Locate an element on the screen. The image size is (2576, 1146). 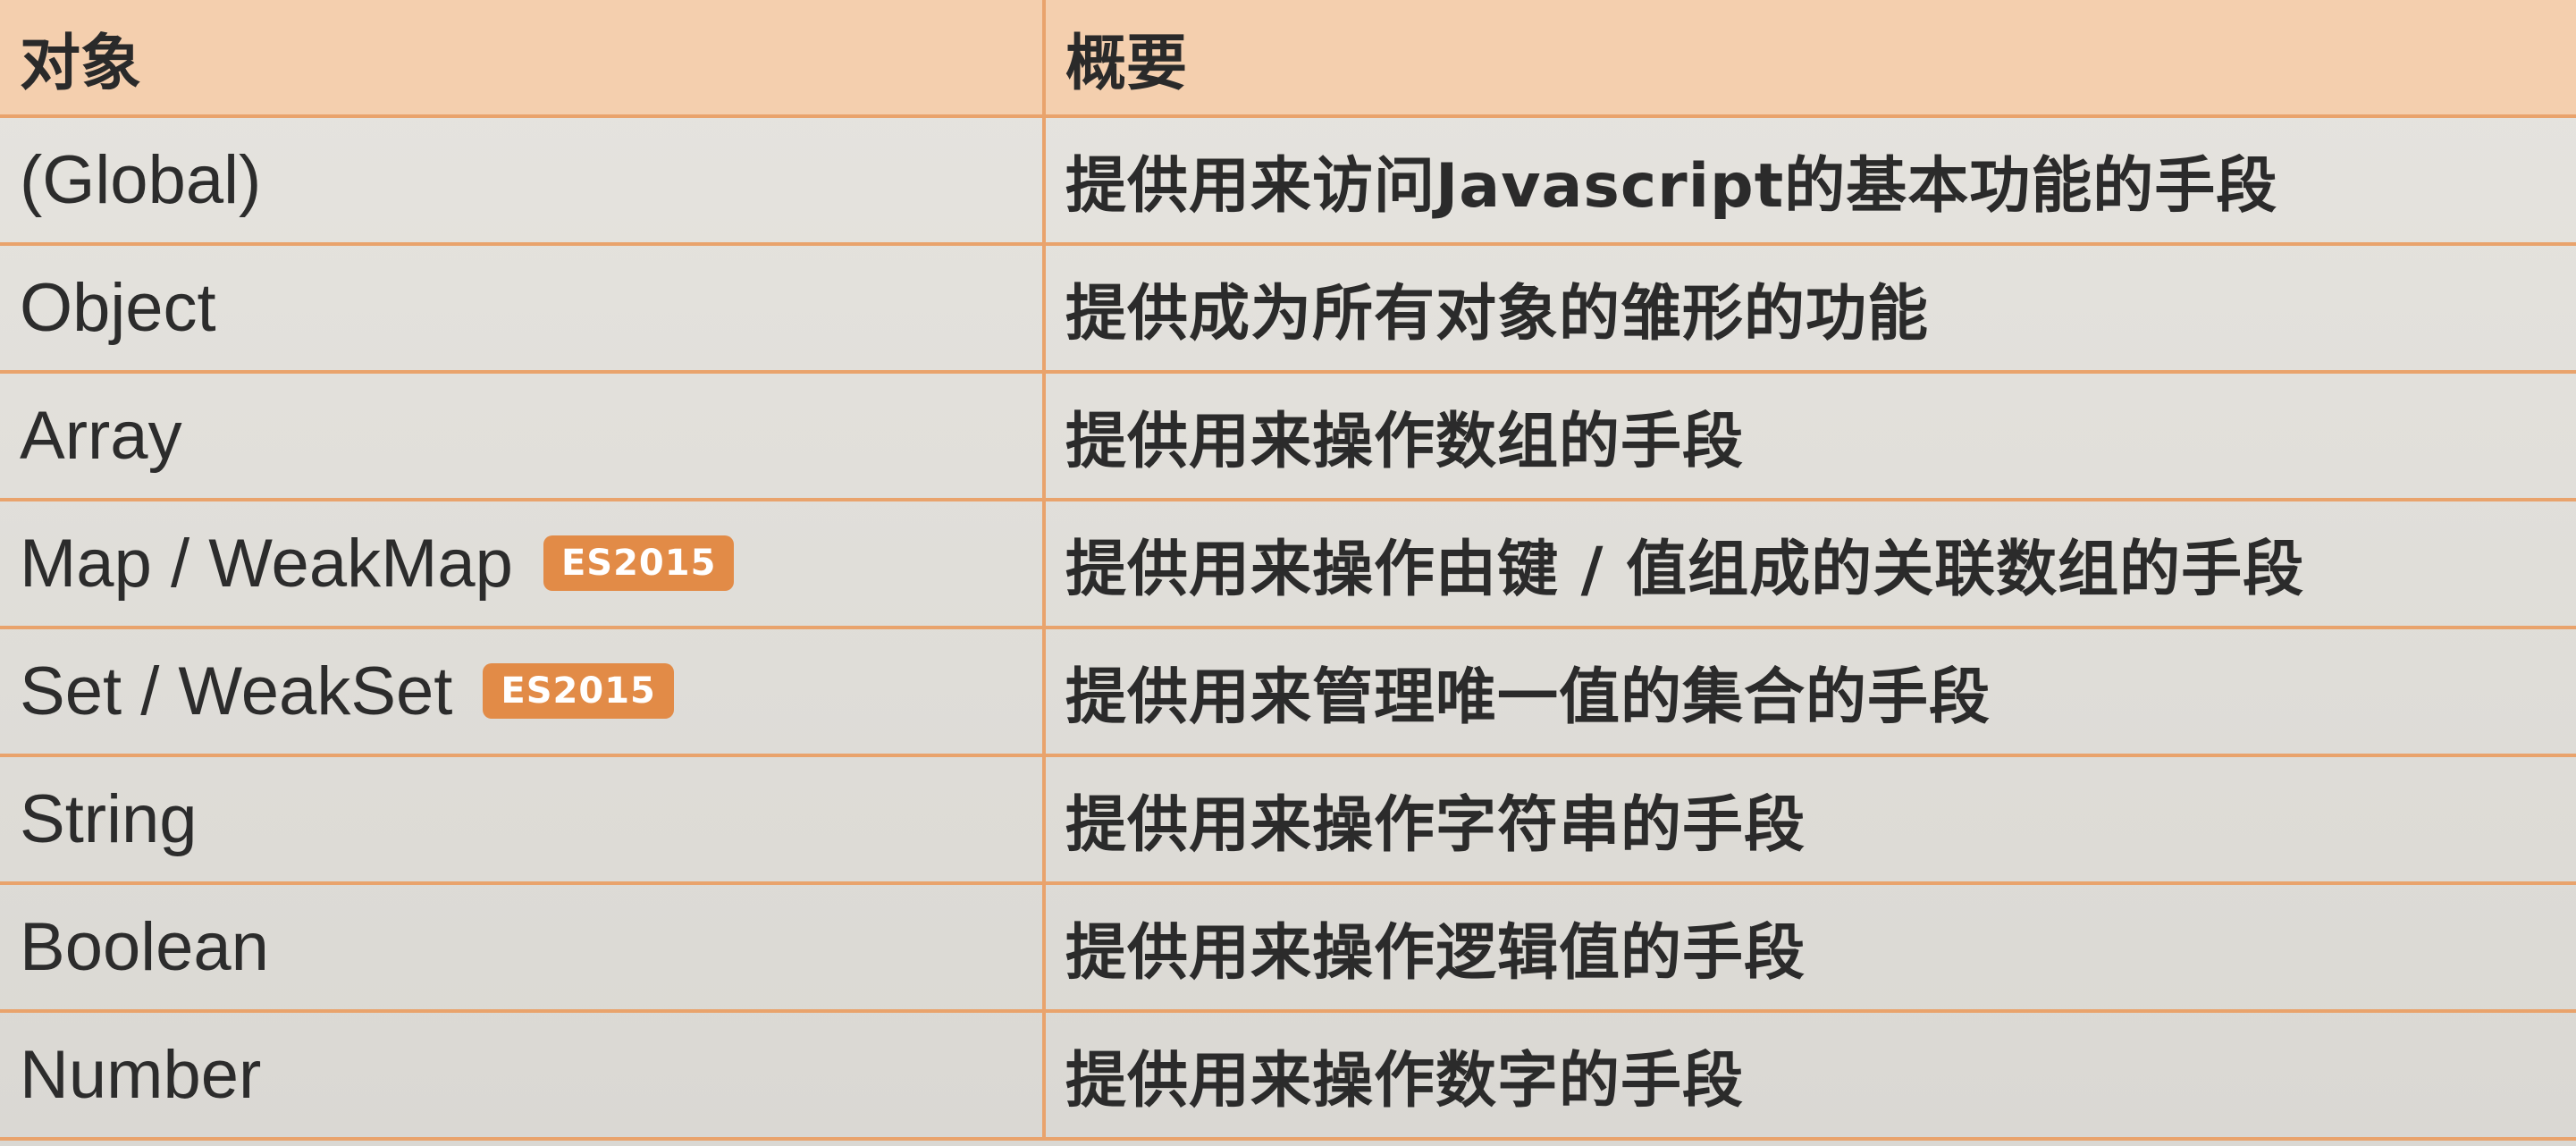
object-summary: 提供用来操作字符串的手段 is located at coordinates (1810, 820).